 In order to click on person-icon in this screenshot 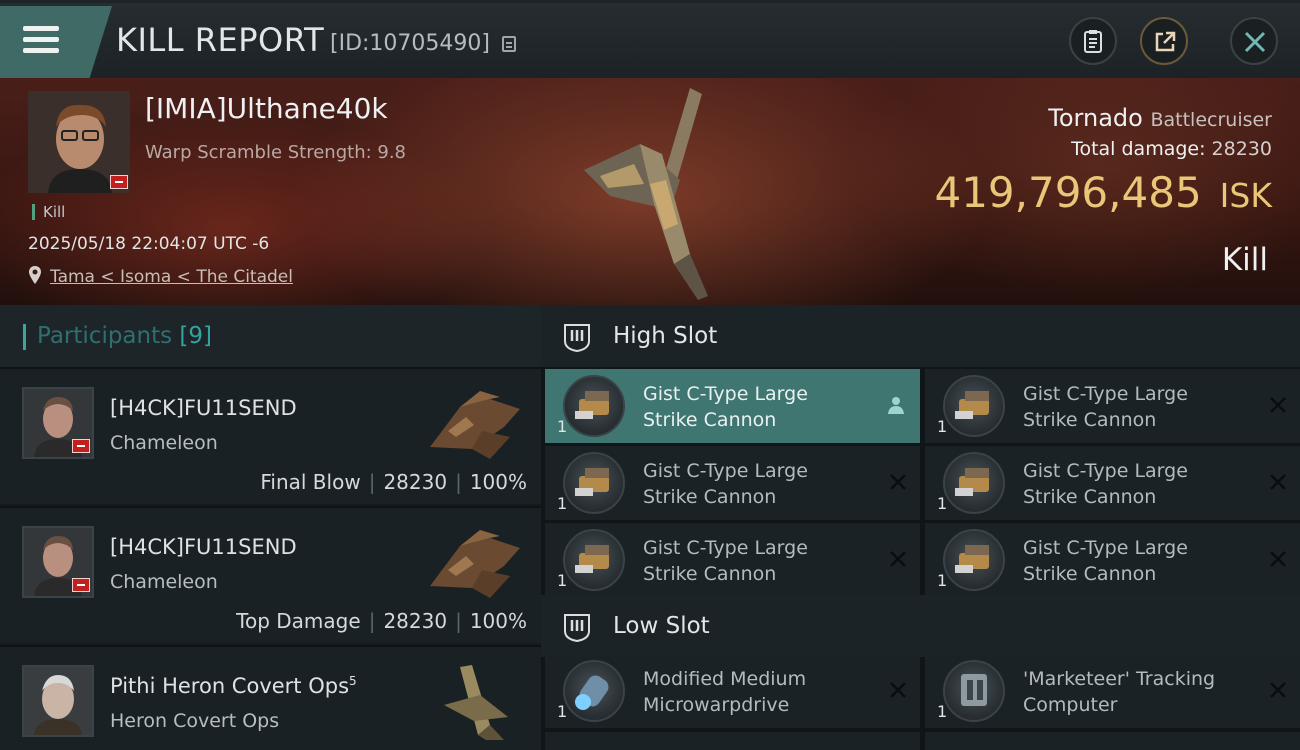, I will do `click(896, 405)`.